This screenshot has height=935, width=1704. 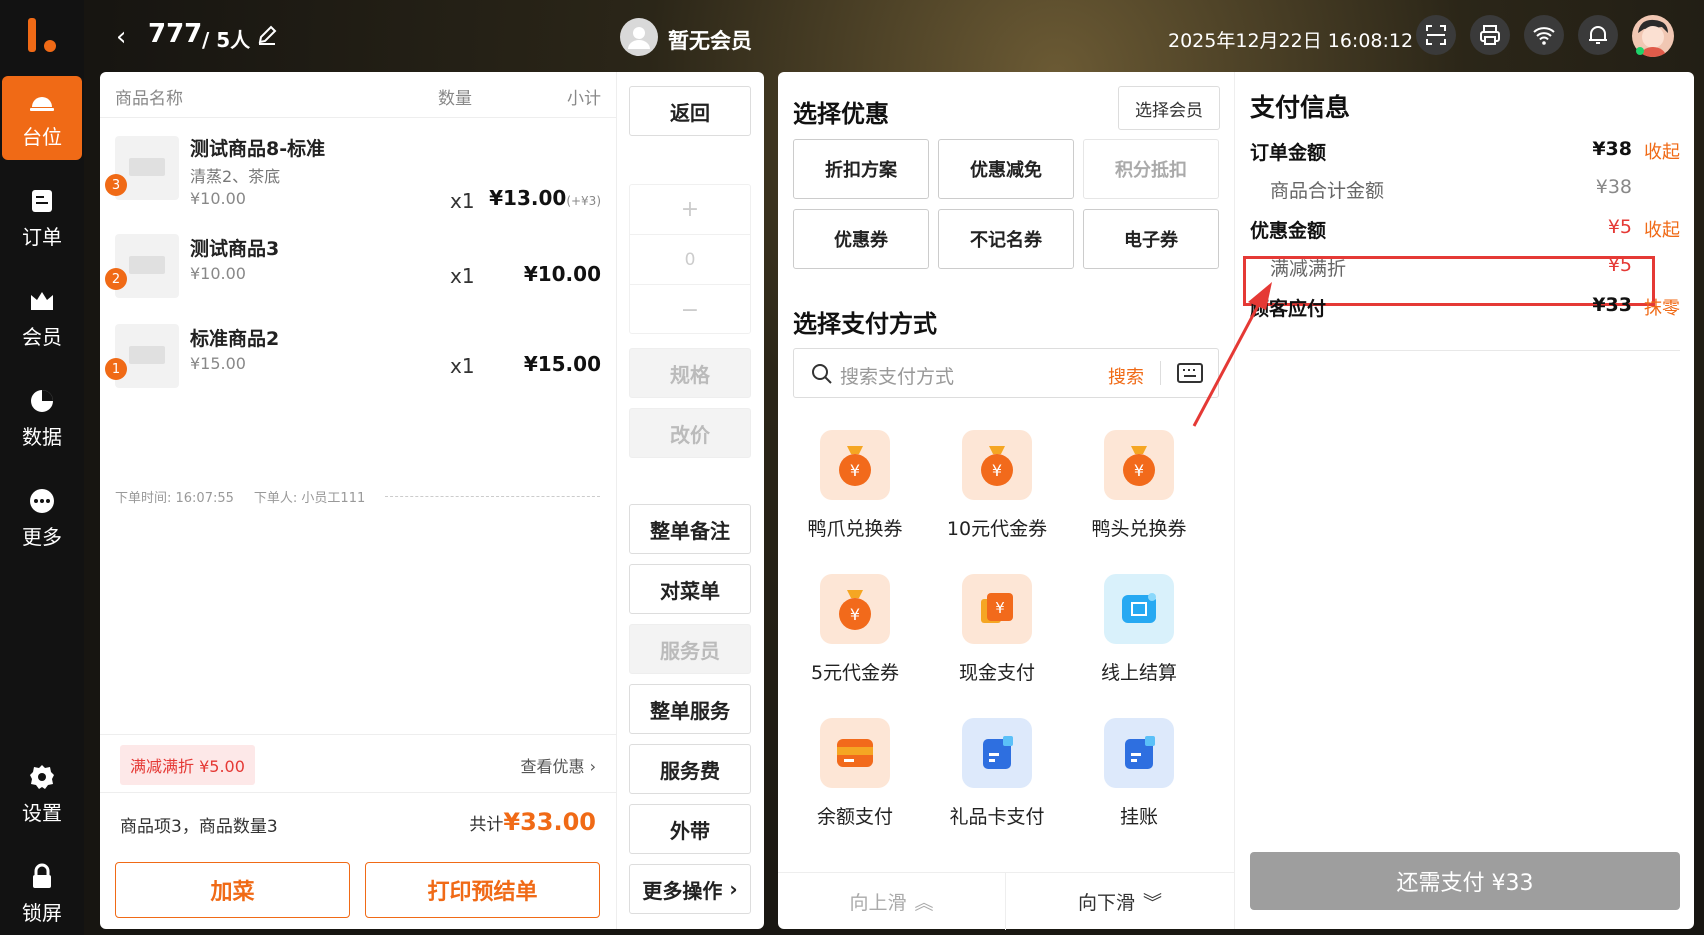 I want to click on nav-label: 台位, so click(x=42, y=136).